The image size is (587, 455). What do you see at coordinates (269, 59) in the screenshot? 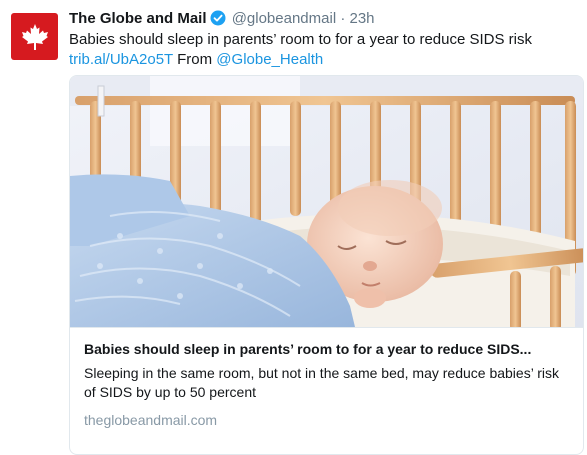
I see `from-mention-link: @Globe_Health` at bounding box center [269, 59].